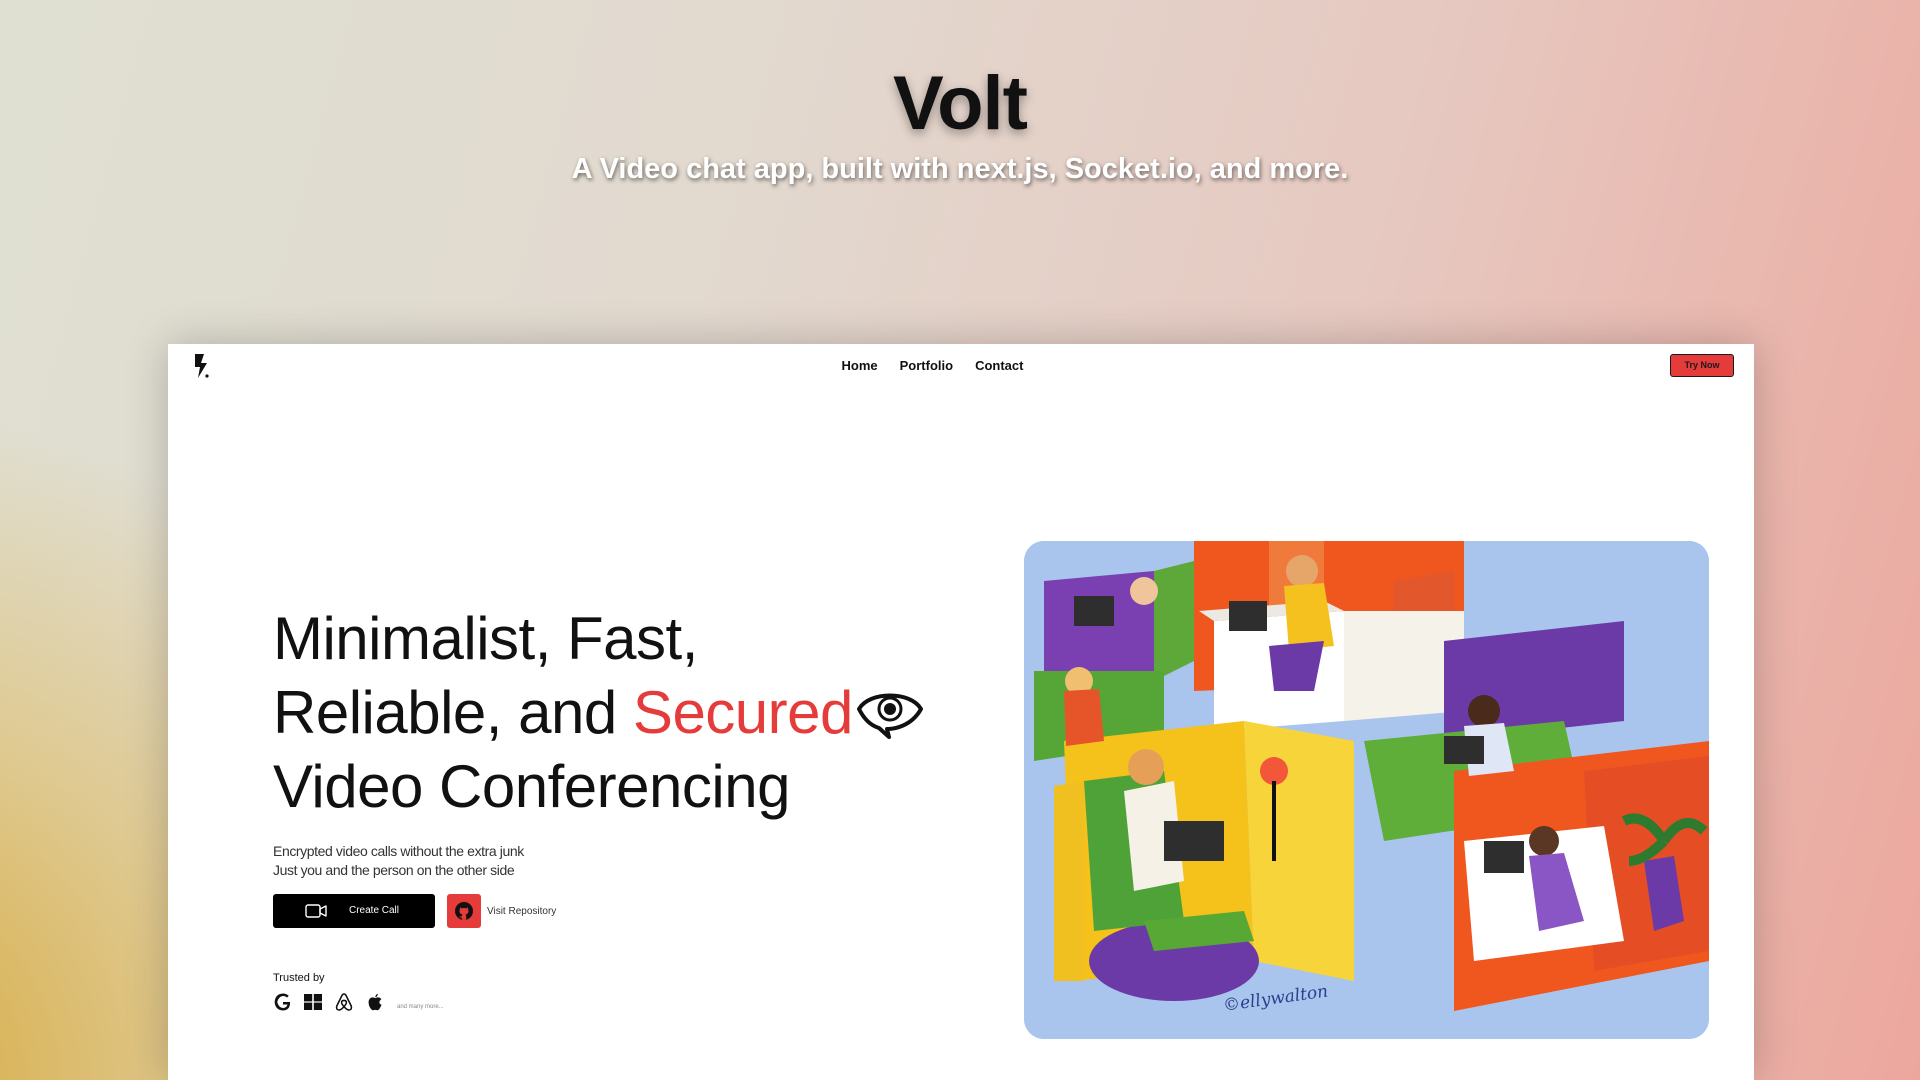 This screenshot has height=1080, width=1920. I want to click on navbar: Home Portfolio Contact Try Now, so click(961, 366).